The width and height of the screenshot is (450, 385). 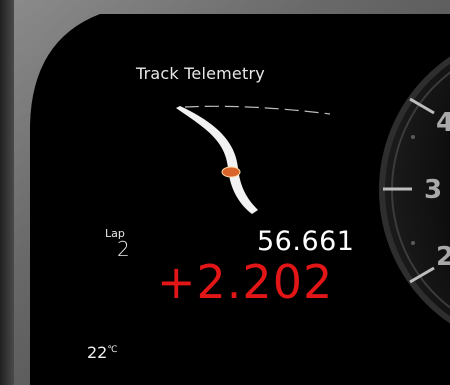 What do you see at coordinates (306, 241) in the screenshot?
I see `lap-time: 56.661` at bounding box center [306, 241].